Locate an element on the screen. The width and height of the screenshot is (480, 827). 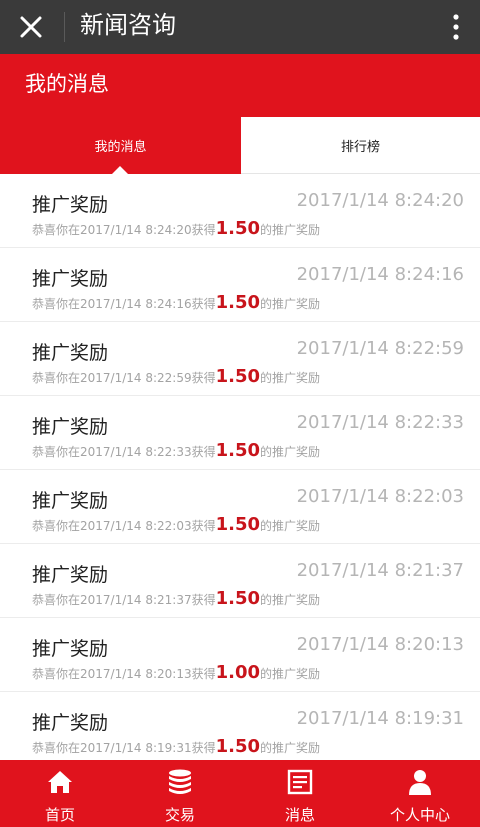
tab-bar: 我的消息 排行榜 is located at coordinates (240, 145).